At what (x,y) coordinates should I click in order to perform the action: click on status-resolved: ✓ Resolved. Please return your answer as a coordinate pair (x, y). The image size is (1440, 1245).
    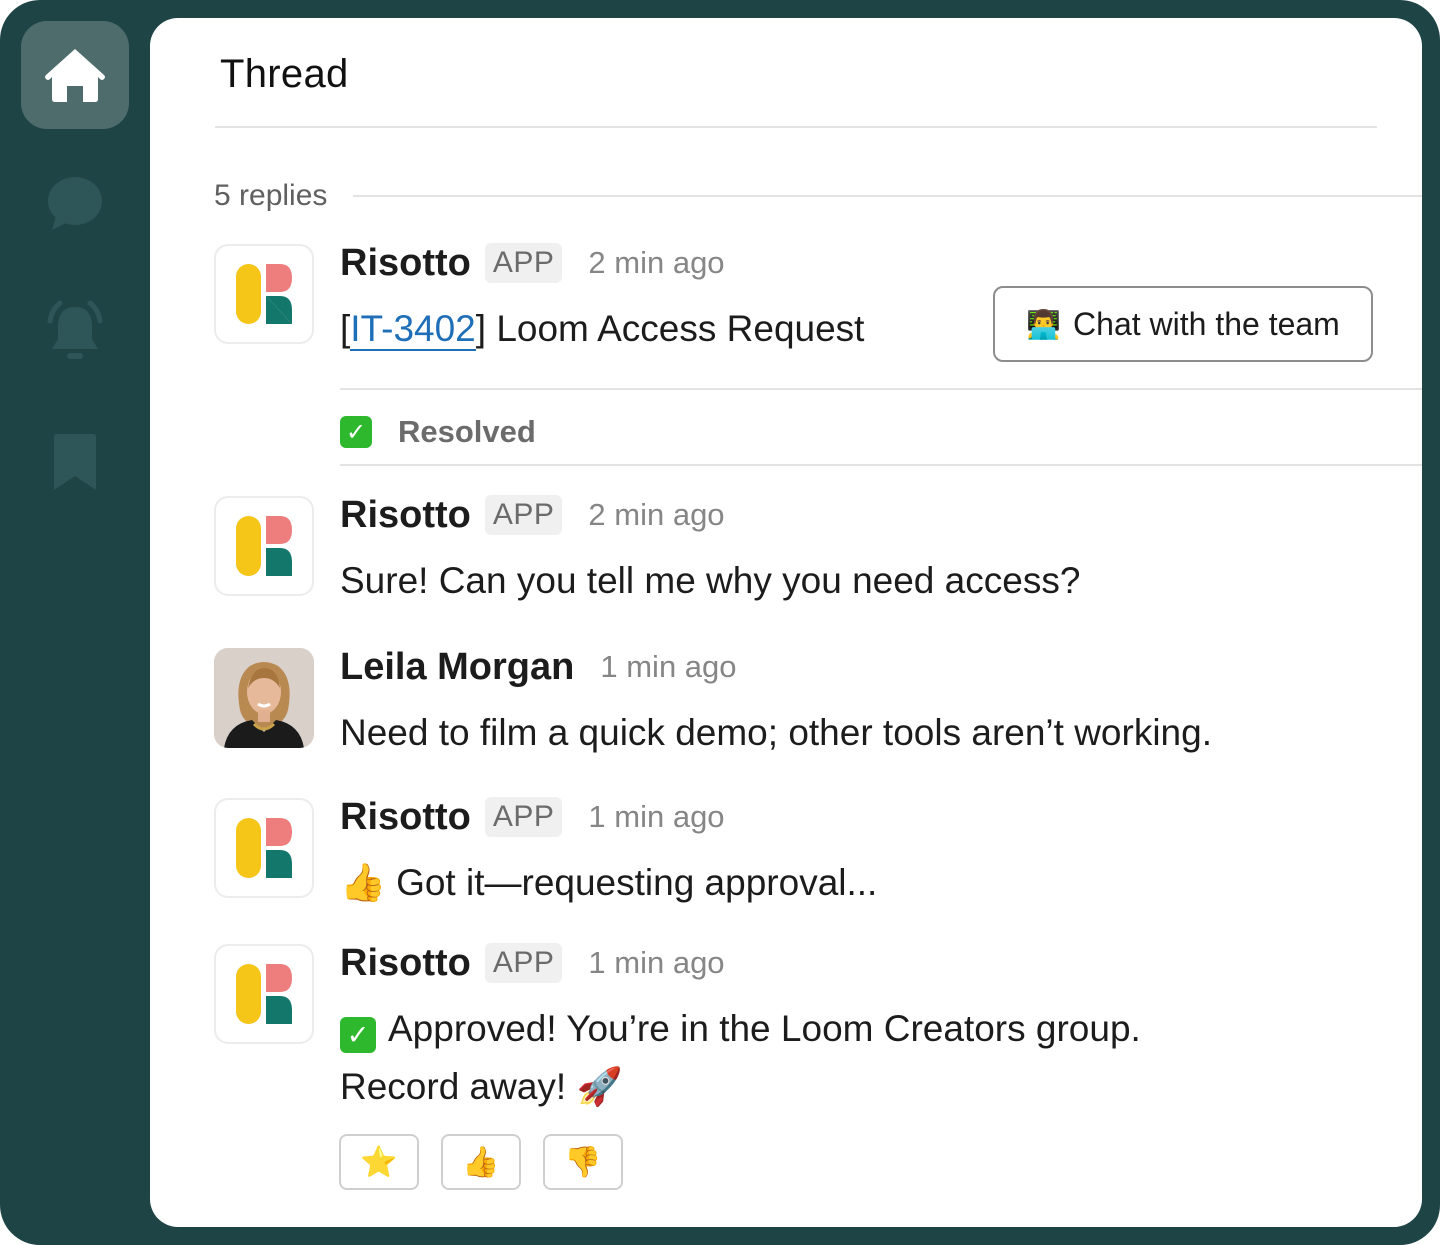
    Looking at the image, I should click on (438, 432).